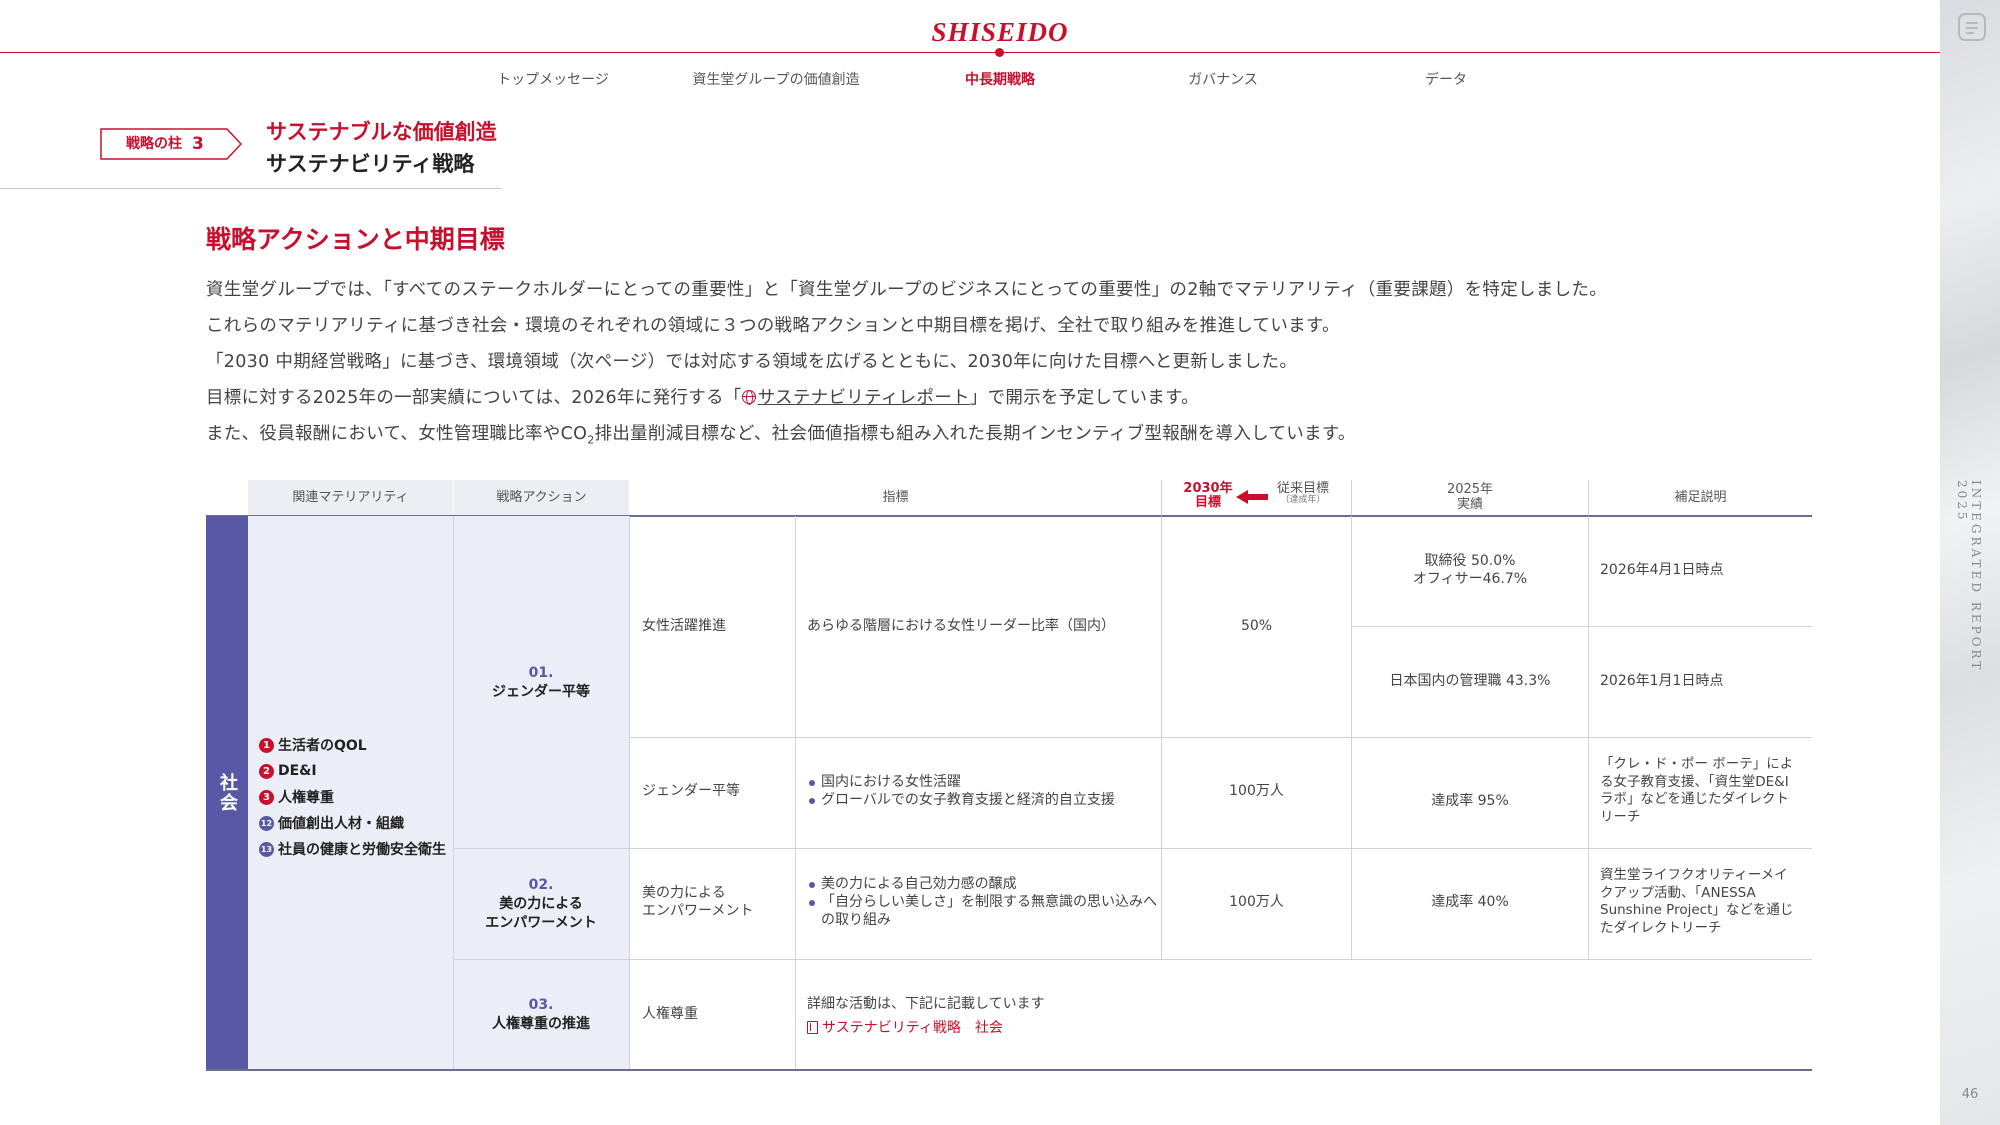 The width and height of the screenshot is (2000, 1125). I want to click on sub-action-line2: エンパワーメント, so click(698, 911).